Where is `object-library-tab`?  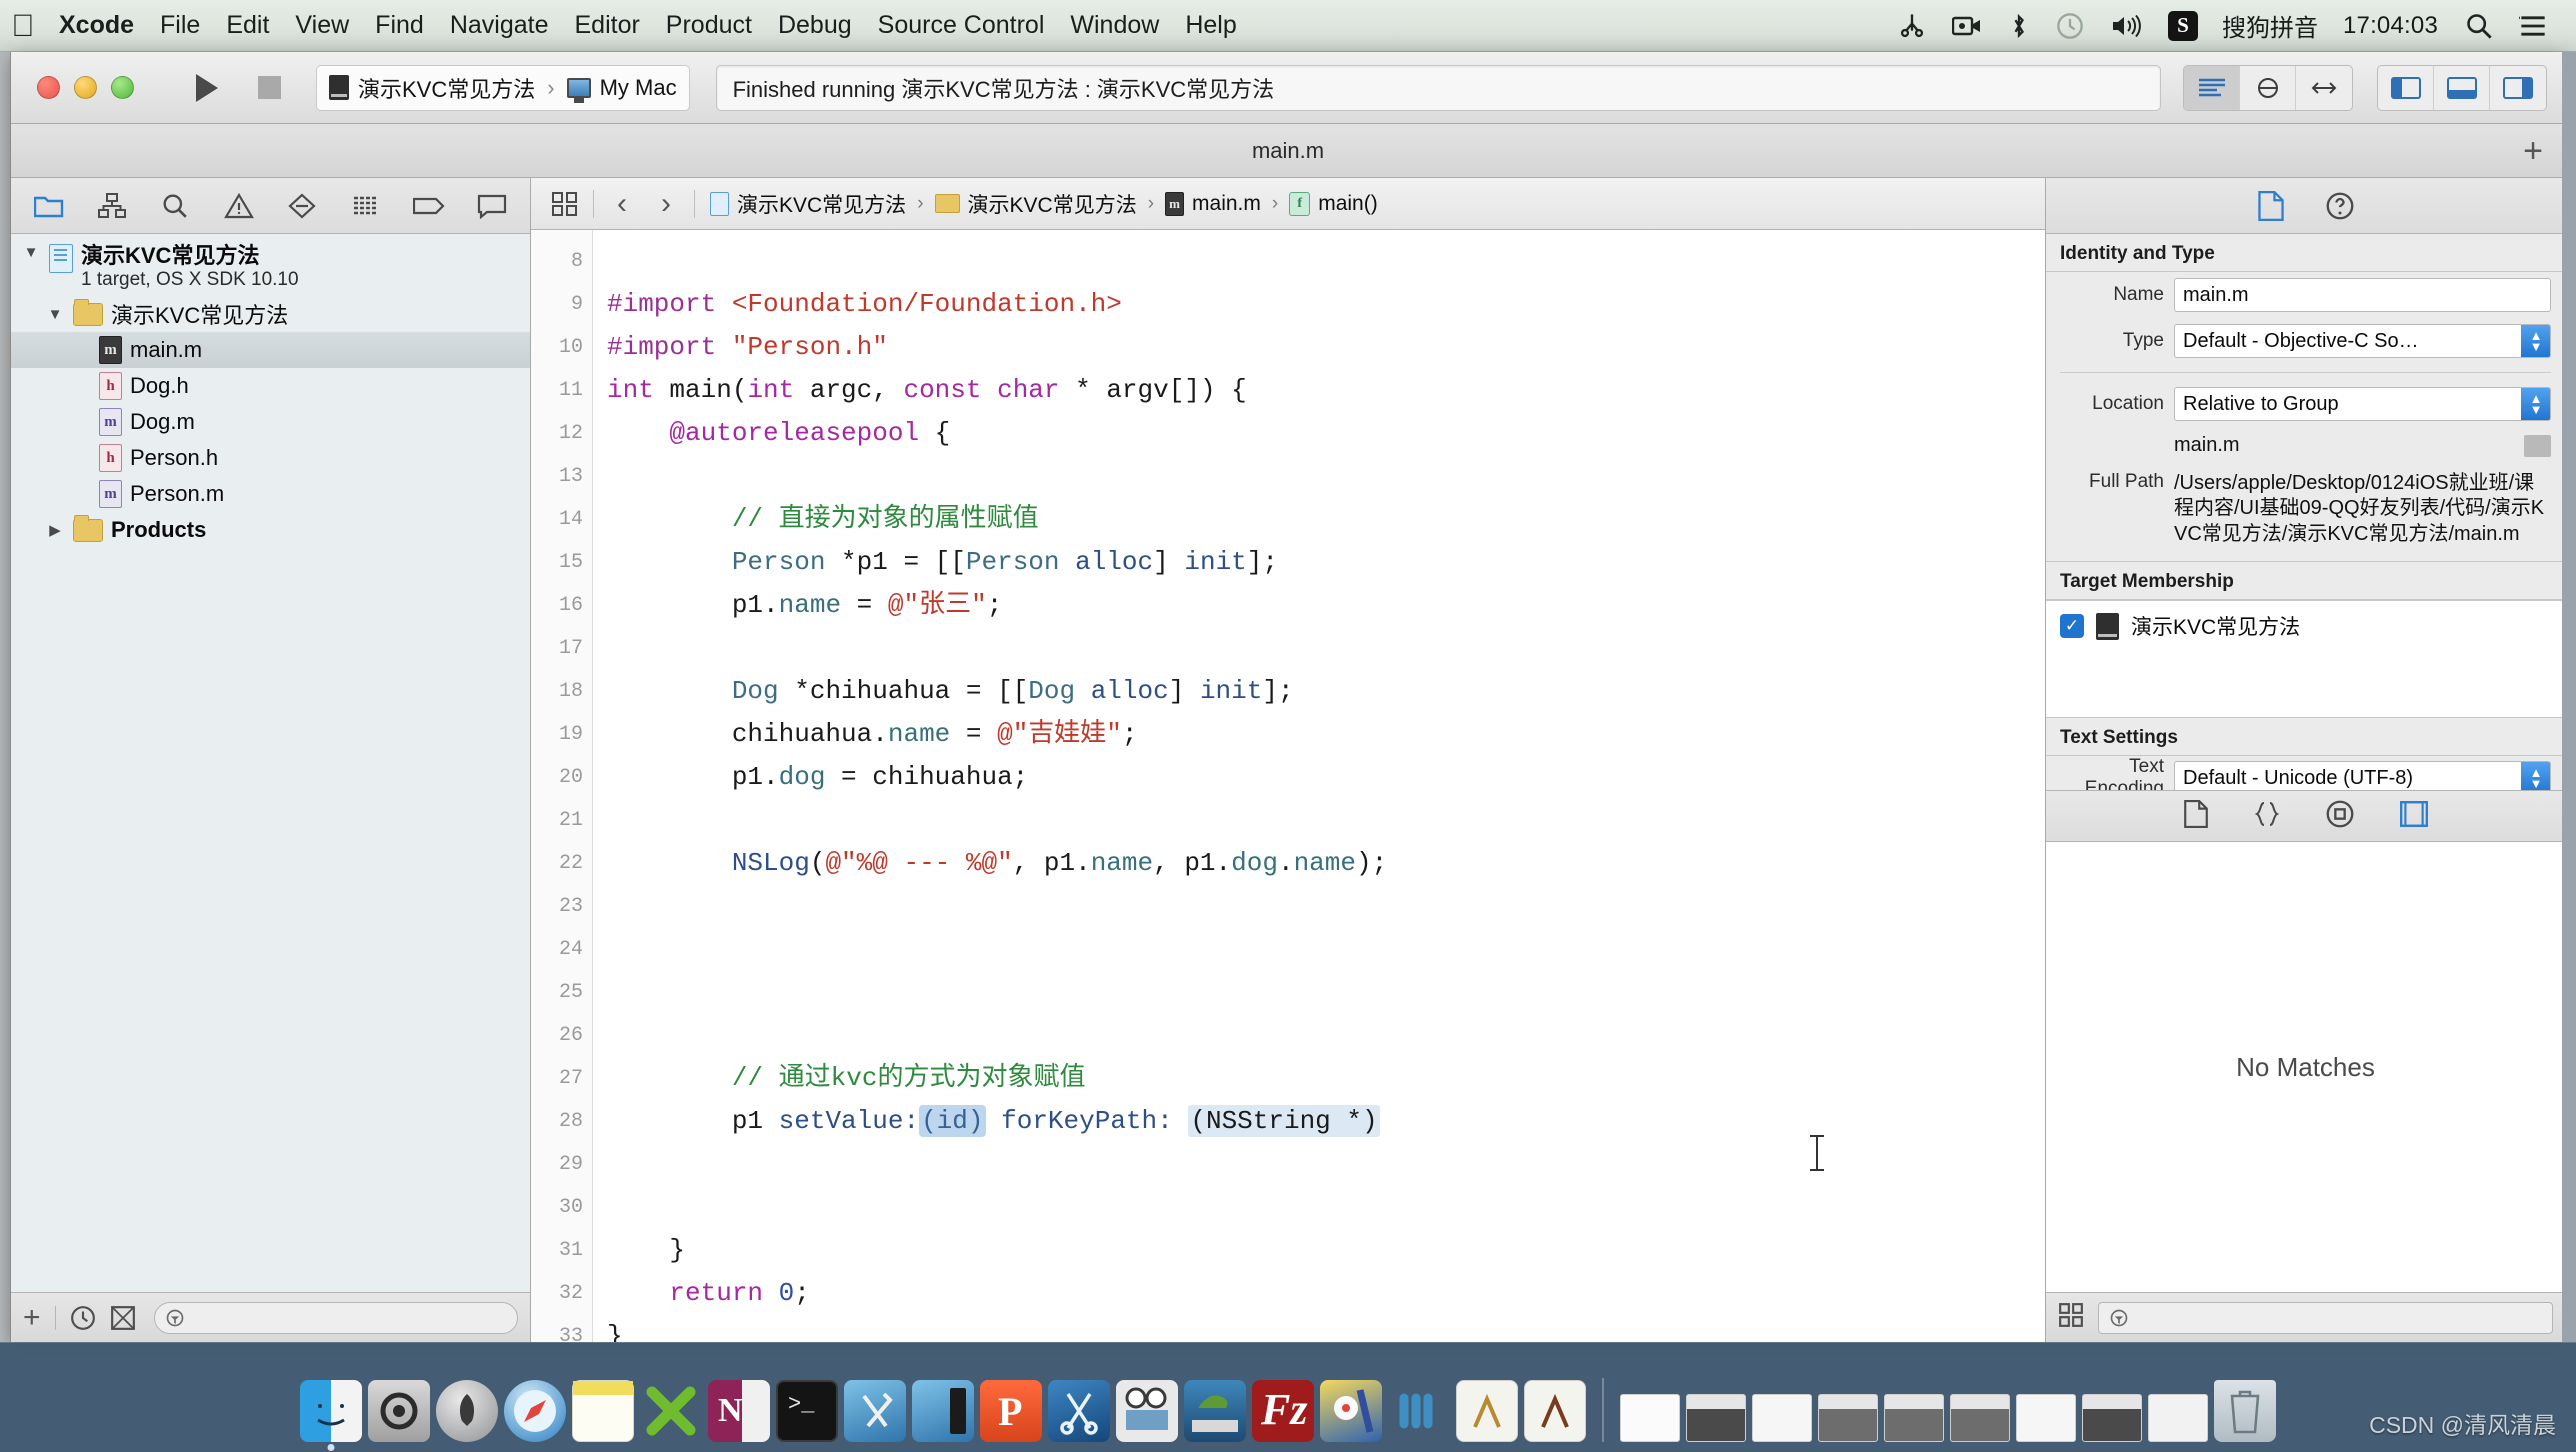
object-library-tab is located at coordinates (2340, 816).